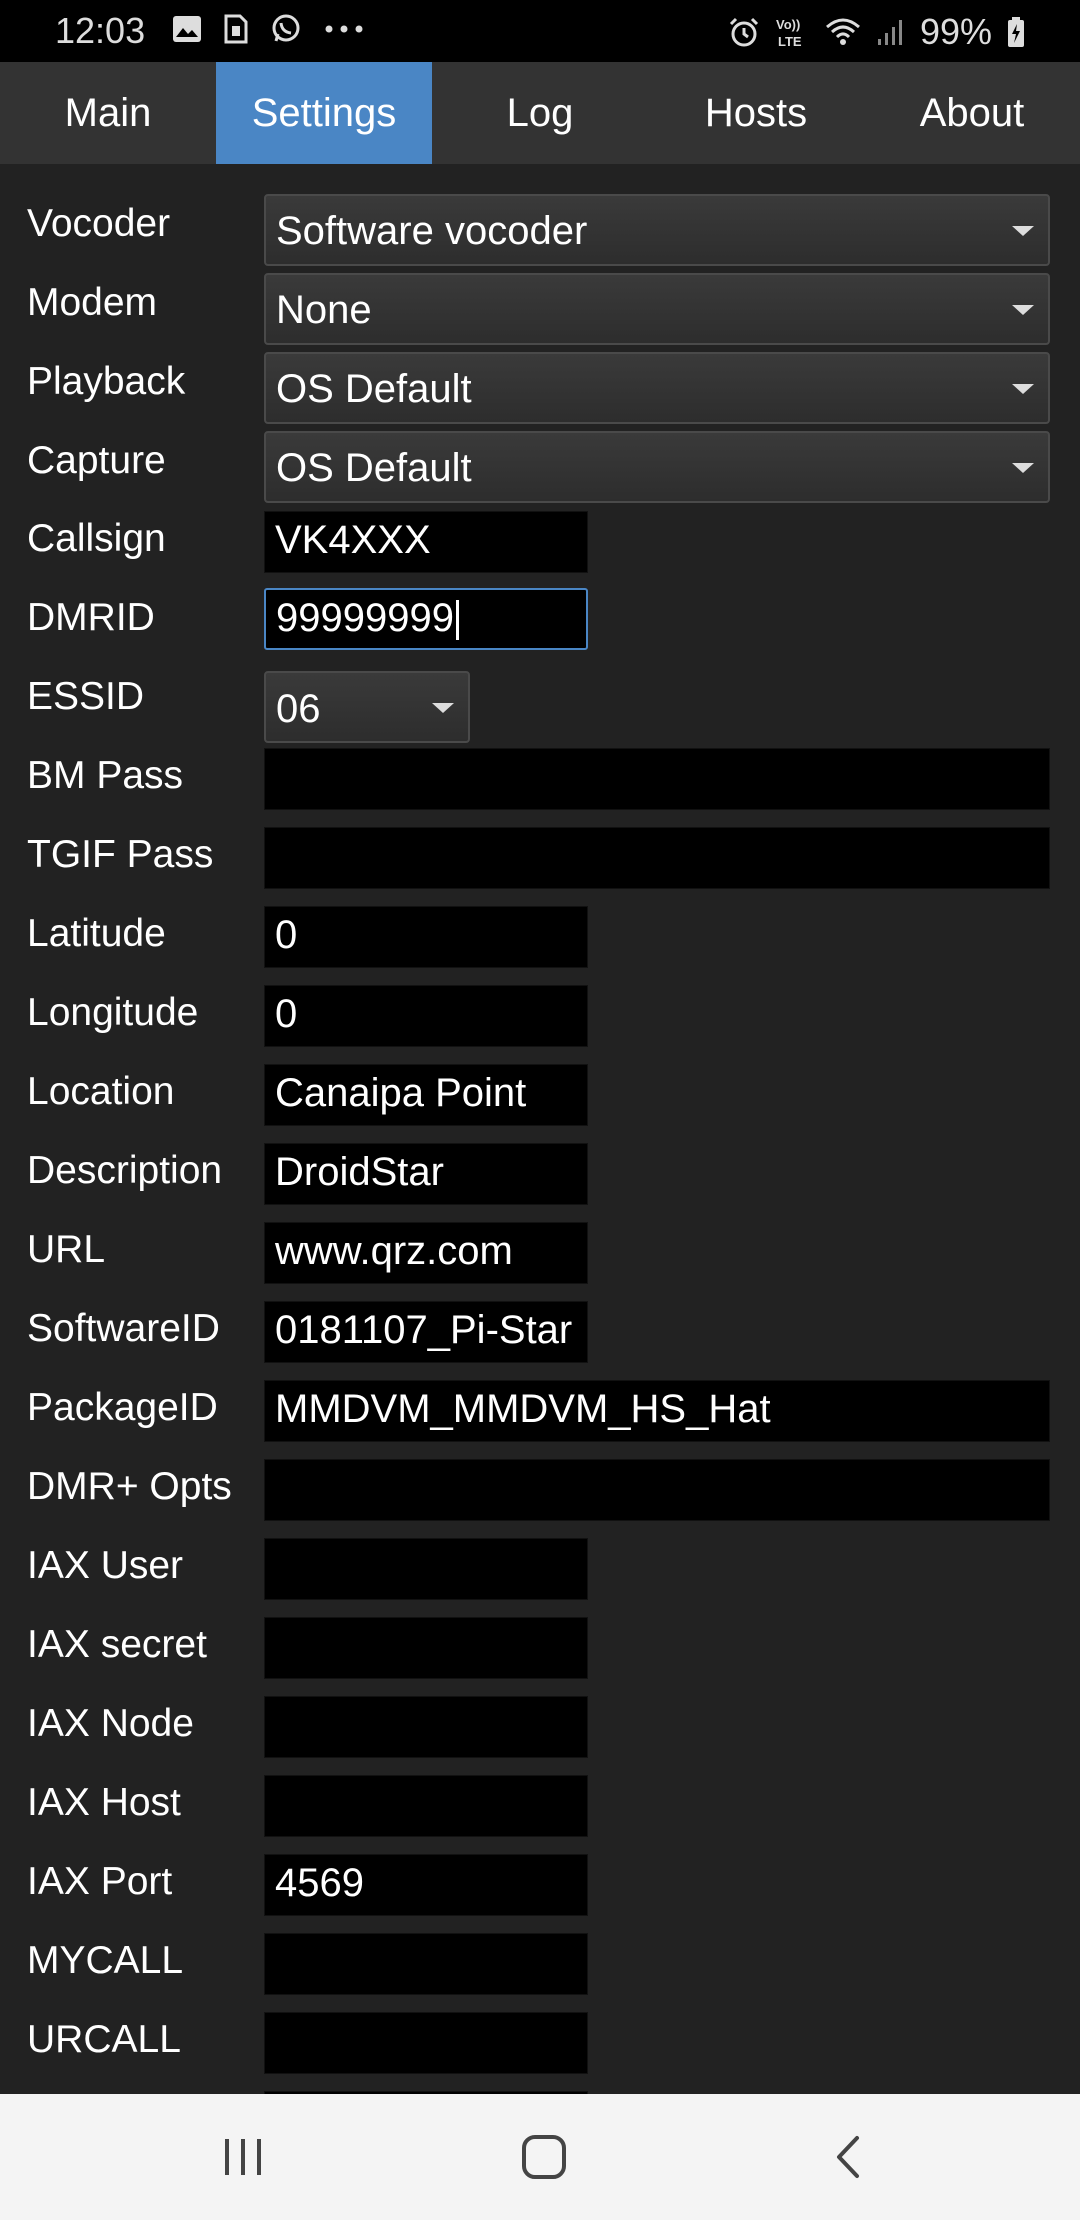  What do you see at coordinates (972, 113) in the screenshot?
I see `tab-about: About` at bounding box center [972, 113].